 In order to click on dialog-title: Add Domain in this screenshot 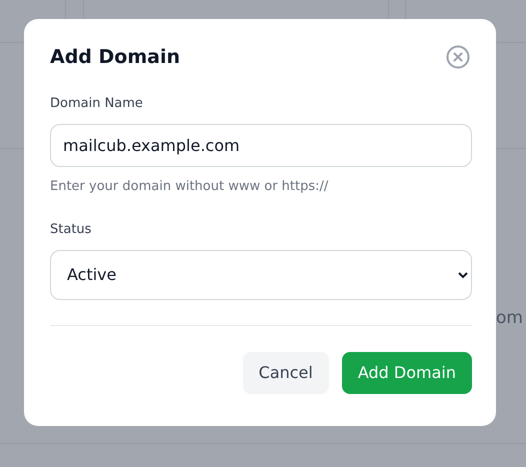, I will do `click(115, 57)`.